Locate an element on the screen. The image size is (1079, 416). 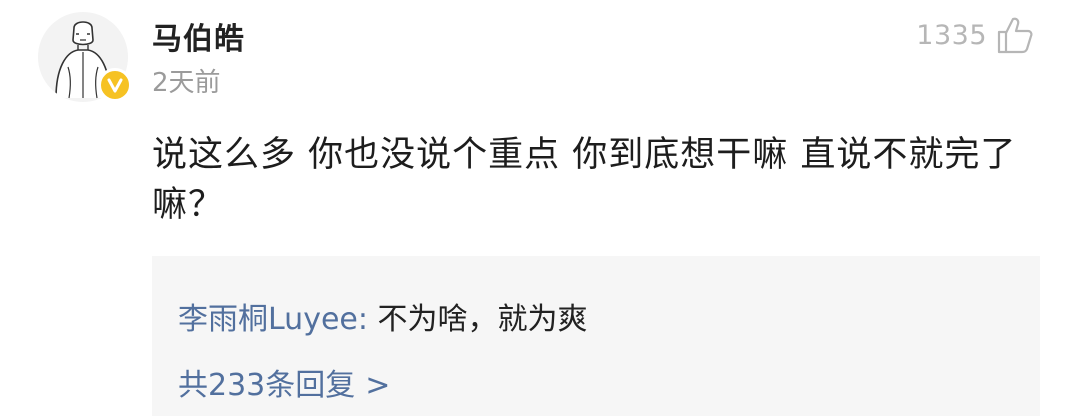
reply-preview-line: 李雨桐Luyee: 不为啥，就为爽 is located at coordinates (383, 316).